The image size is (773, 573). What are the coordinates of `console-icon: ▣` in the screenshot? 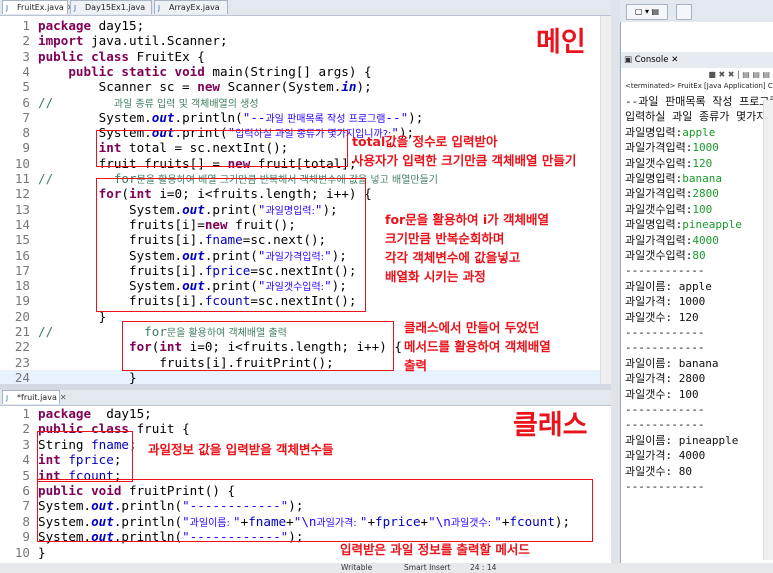 It's located at (628, 60).